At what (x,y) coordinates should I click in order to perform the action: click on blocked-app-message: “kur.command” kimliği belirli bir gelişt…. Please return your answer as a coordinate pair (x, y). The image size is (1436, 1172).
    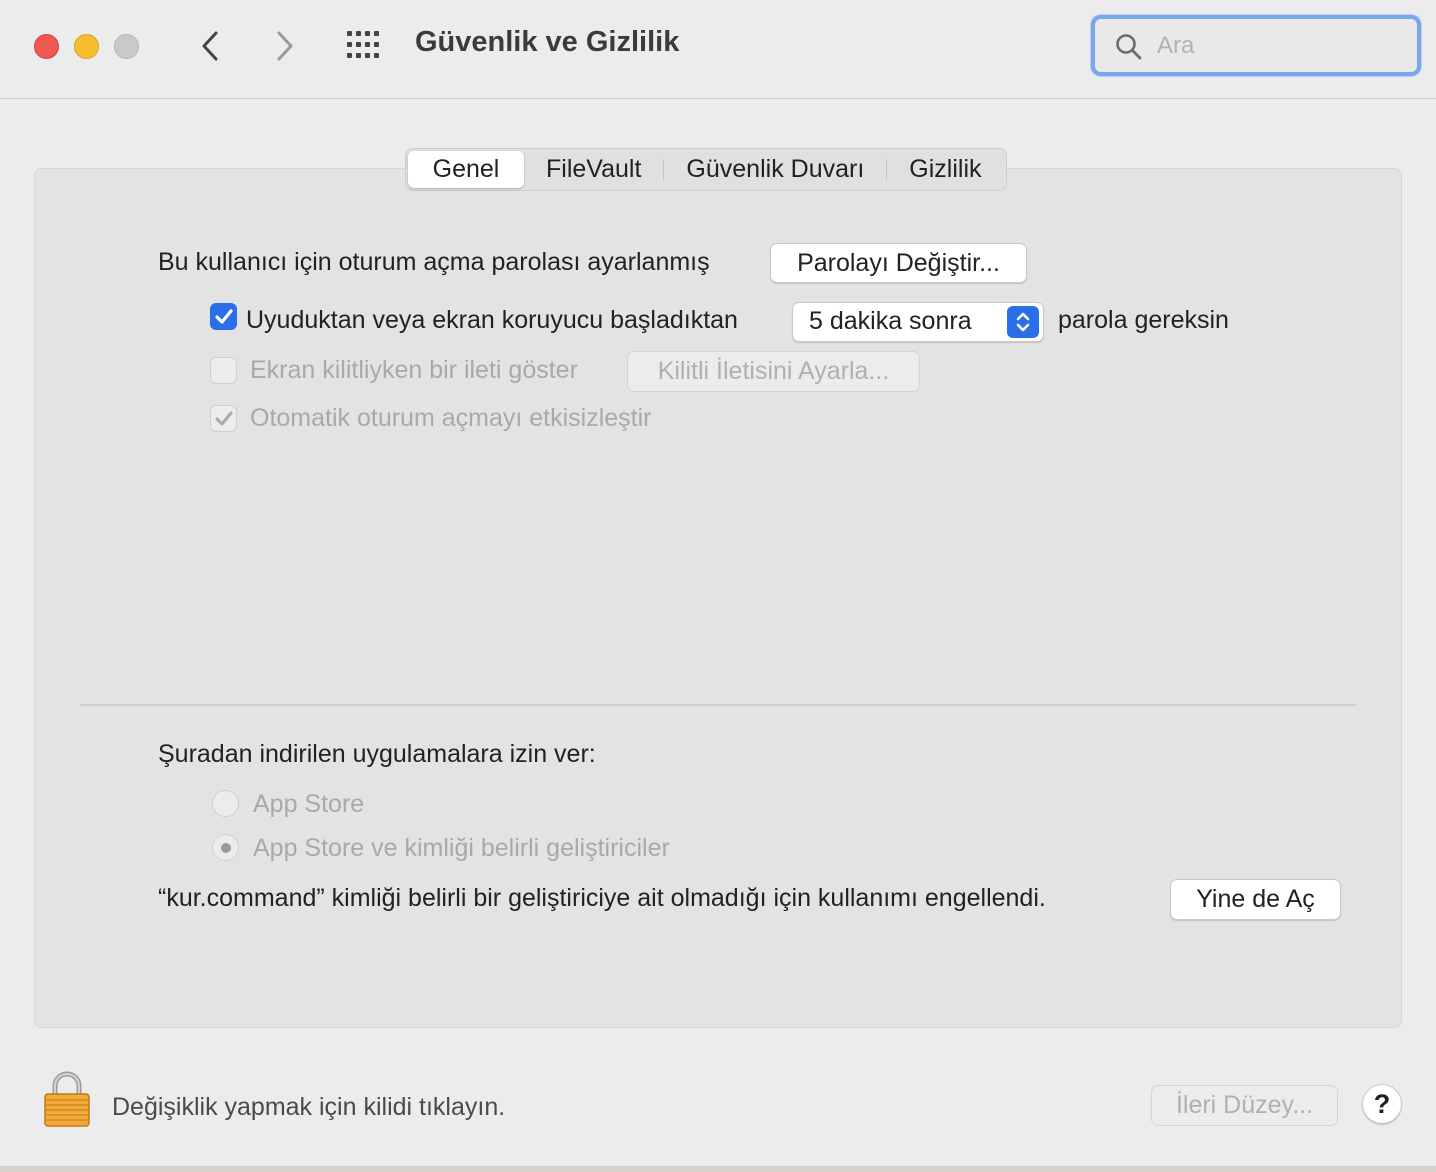
    Looking at the image, I should click on (602, 898).